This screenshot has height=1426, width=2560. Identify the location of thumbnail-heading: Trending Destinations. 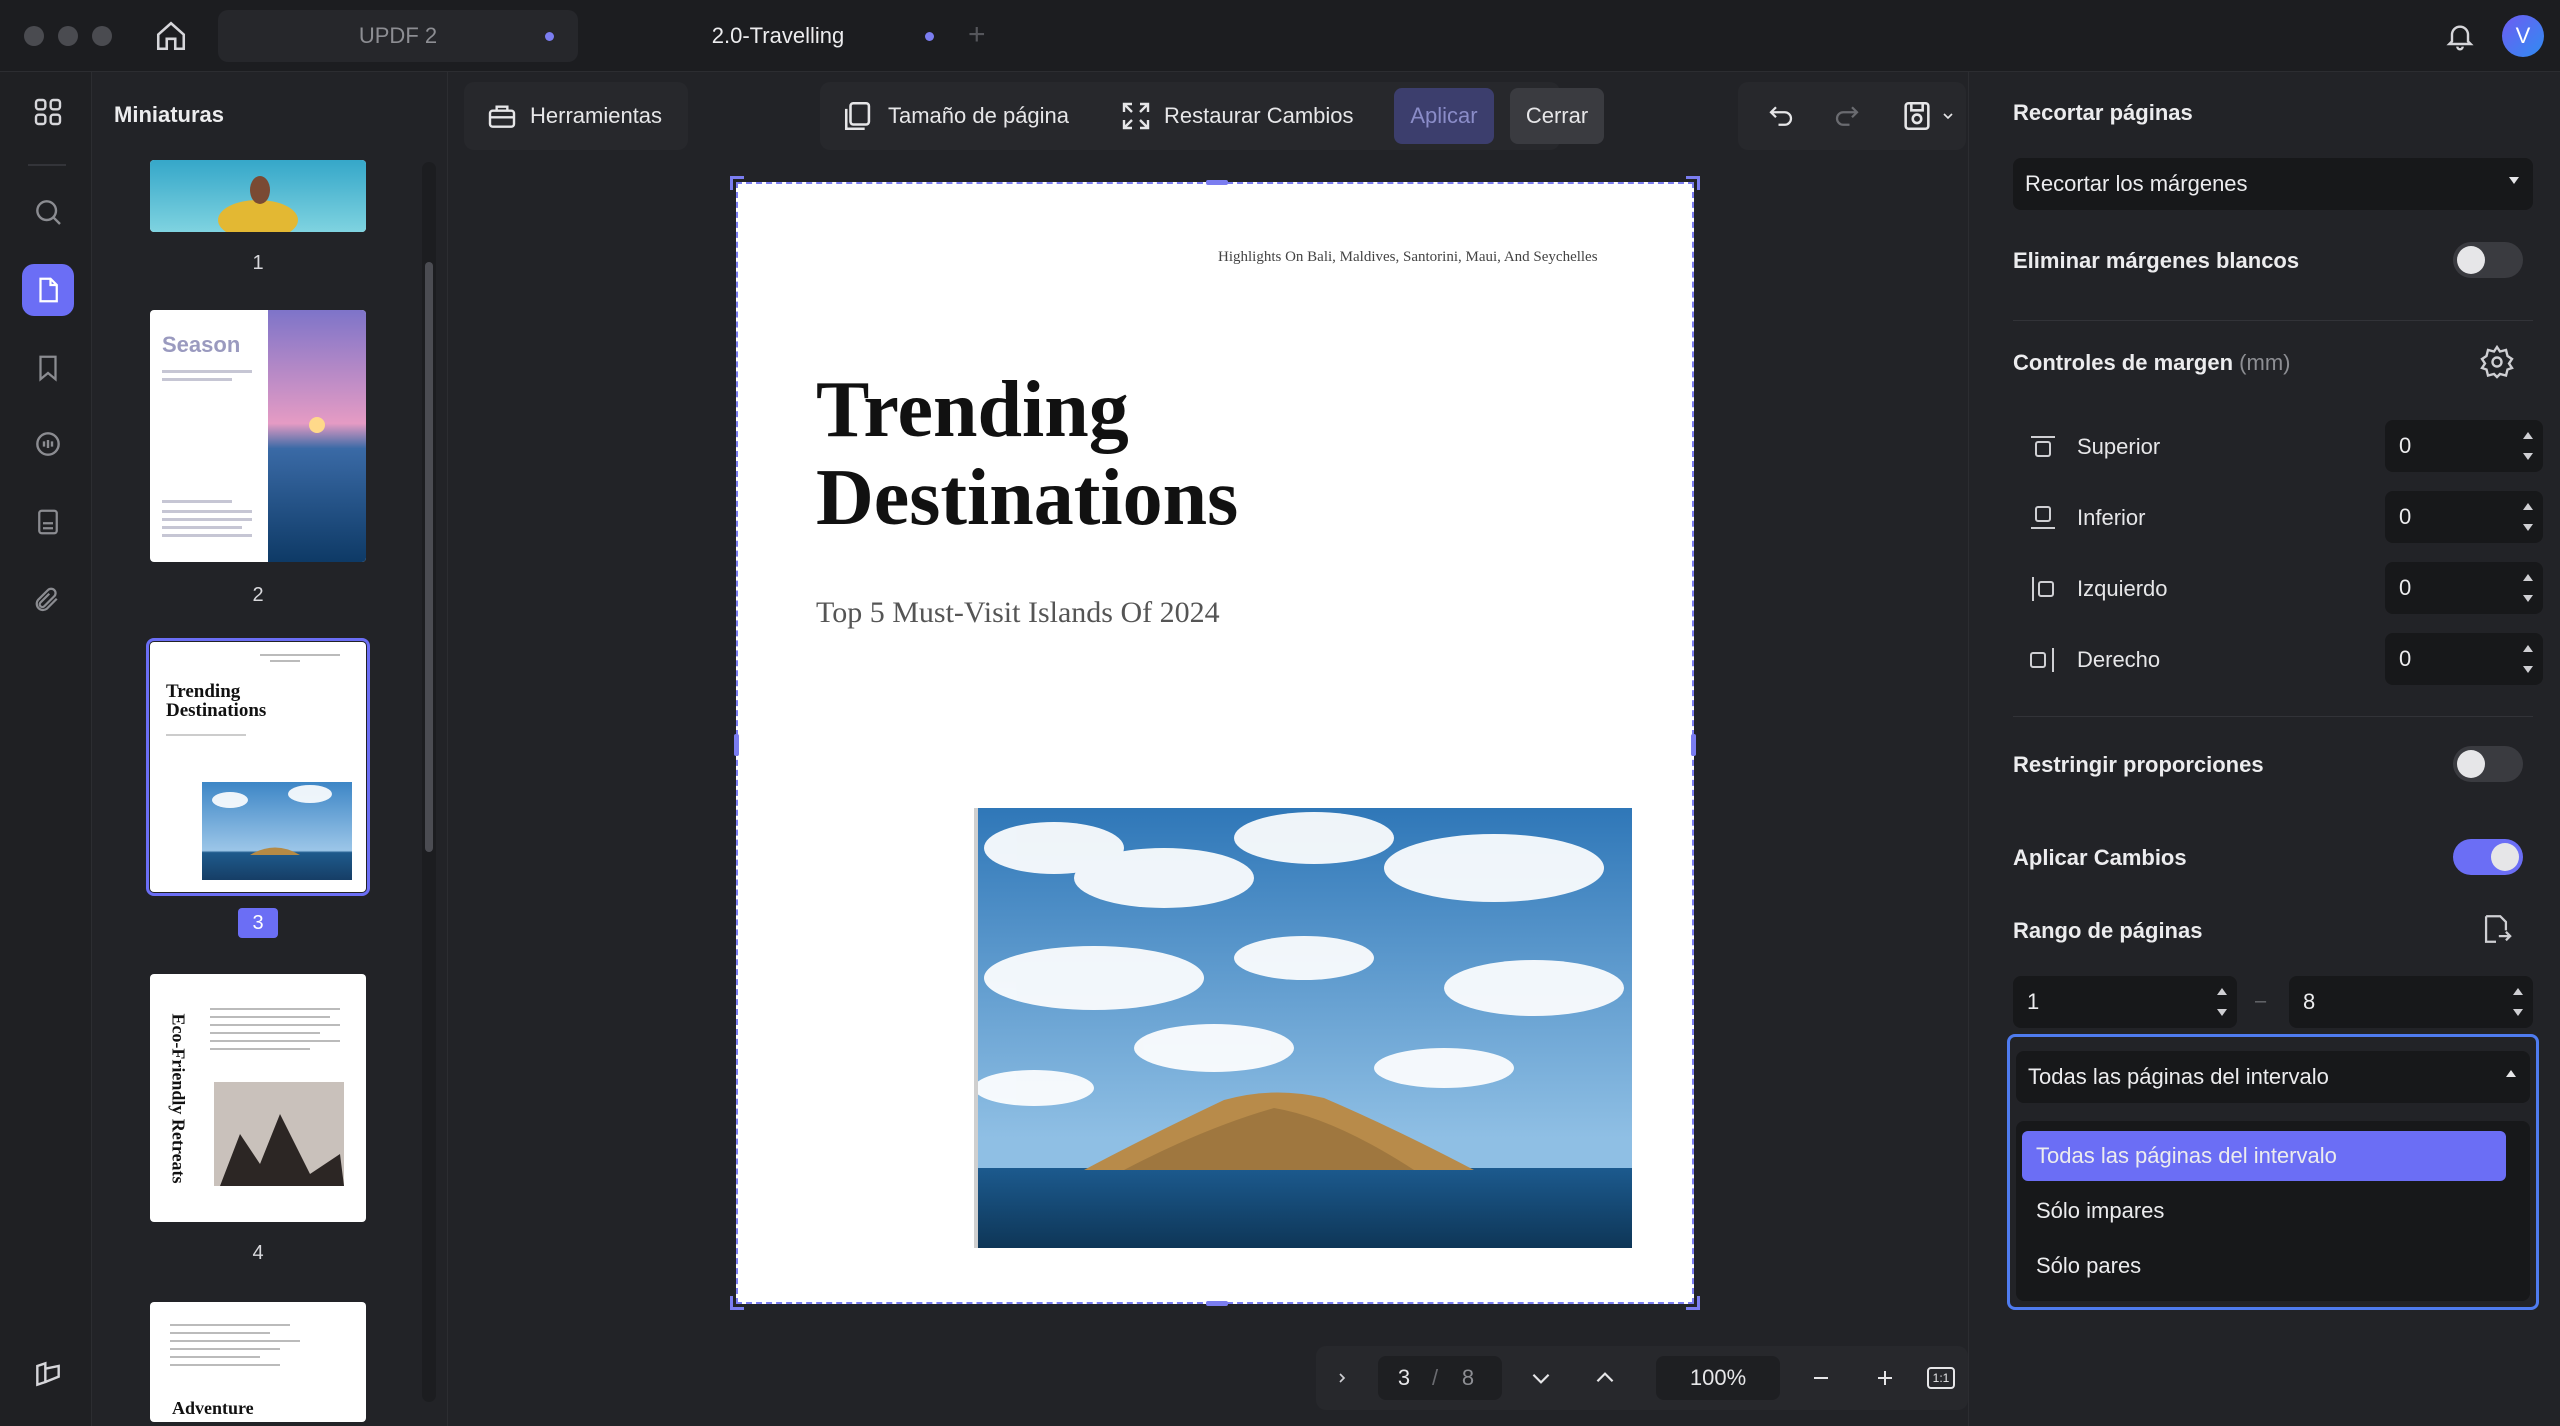
(216, 701).